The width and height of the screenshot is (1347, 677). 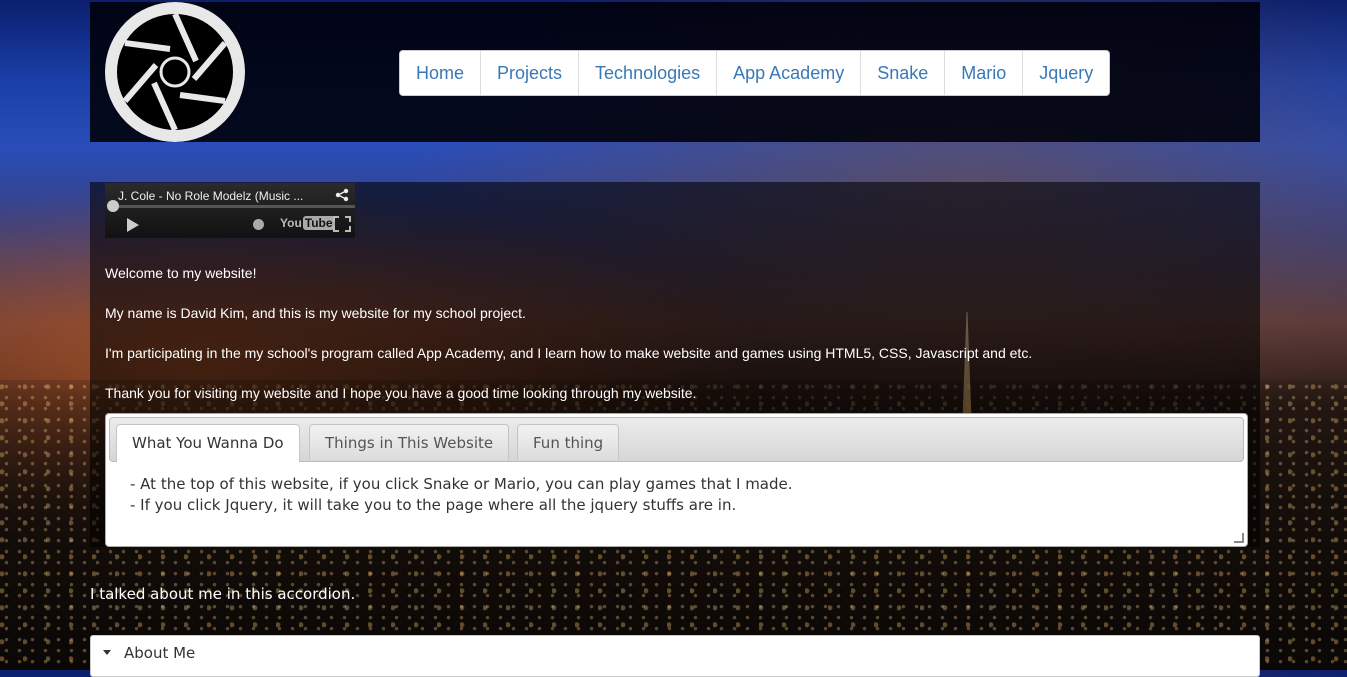 What do you see at coordinates (675, 656) in the screenshot?
I see `accordion-about-me: About Me` at bounding box center [675, 656].